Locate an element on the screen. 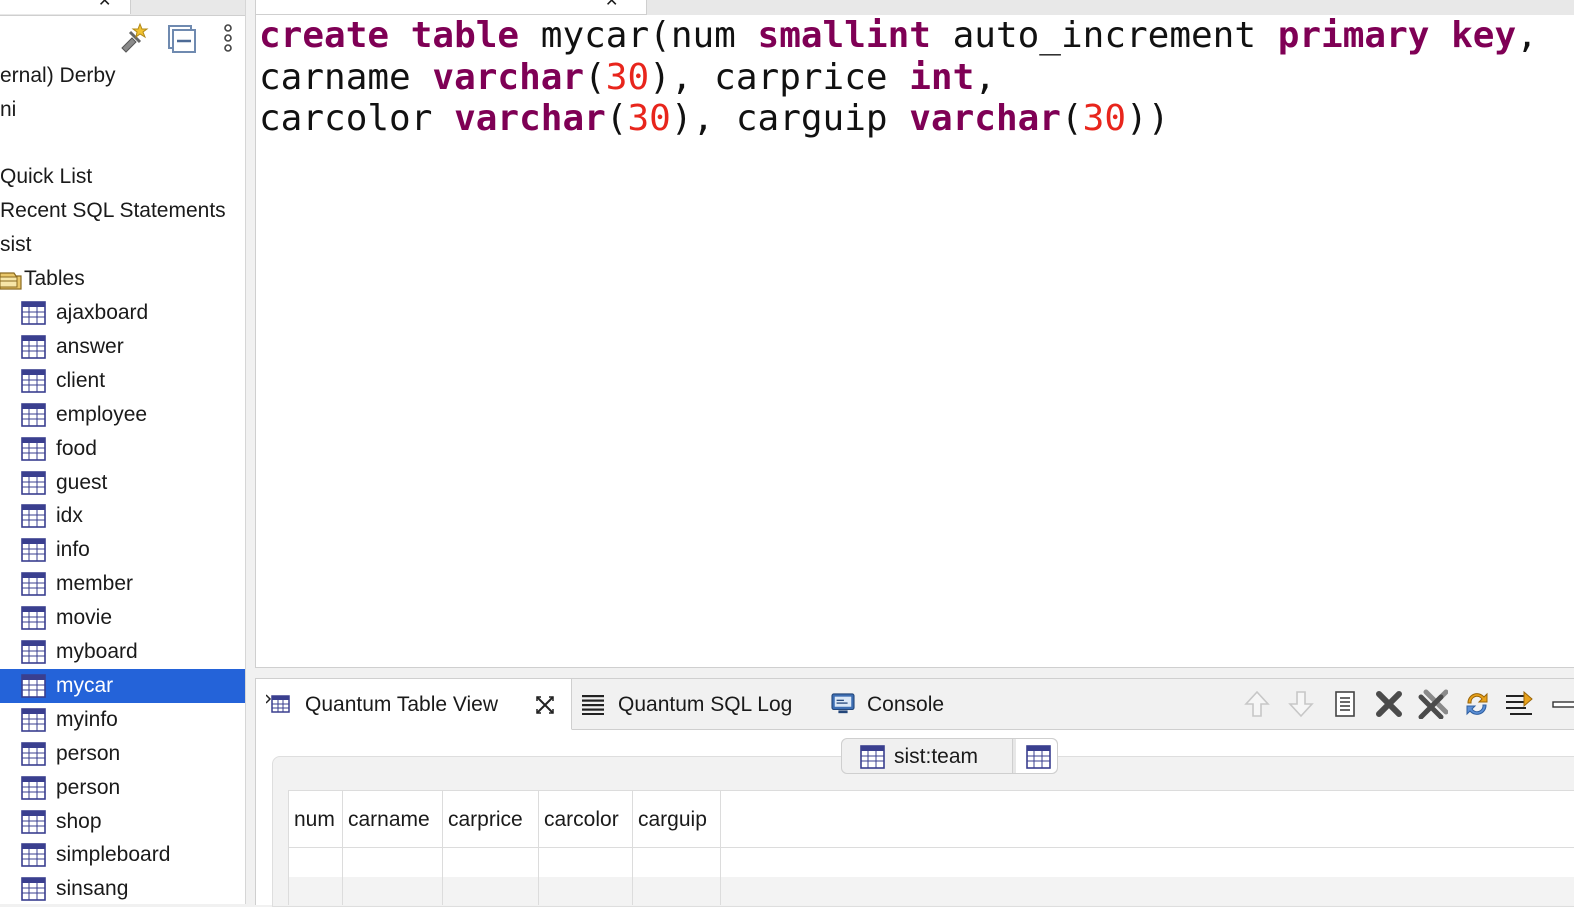  sql-token: , is located at coordinates (1527, 35).